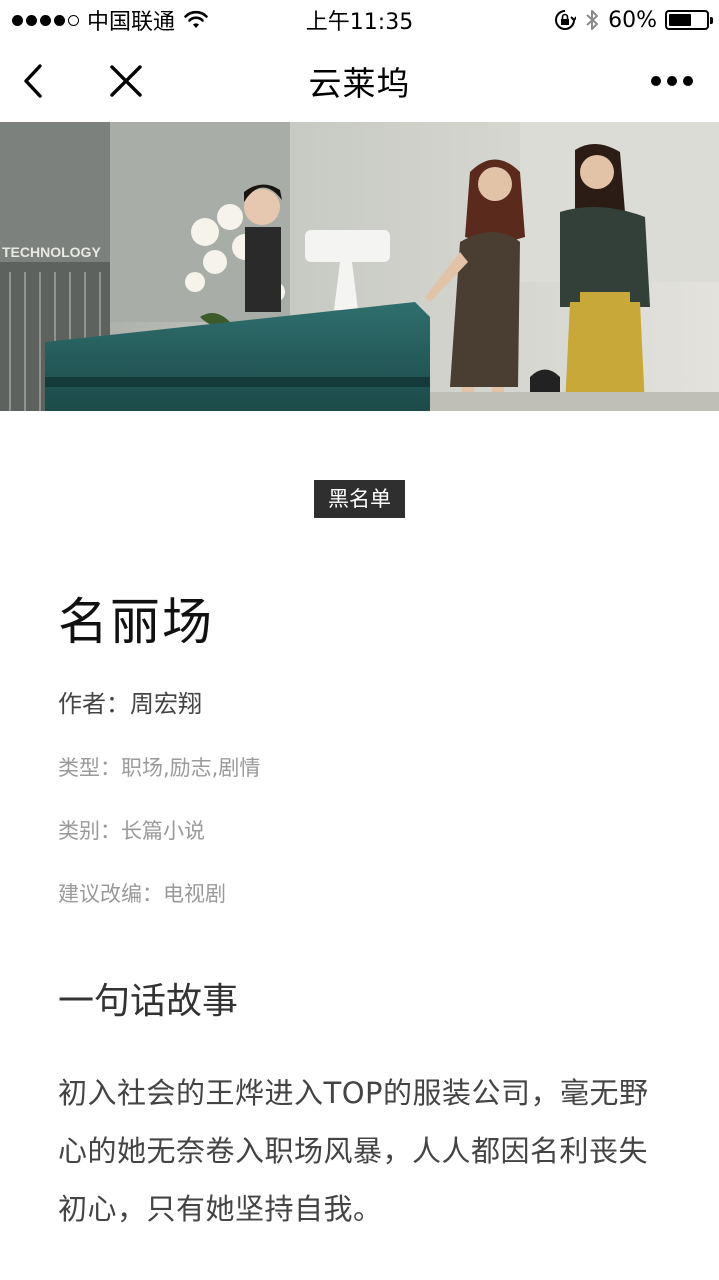 This screenshot has width=719, height=1280. What do you see at coordinates (131, 22) in the screenshot?
I see `carrier-name: 中国联通` at bounding box center [131, 22].